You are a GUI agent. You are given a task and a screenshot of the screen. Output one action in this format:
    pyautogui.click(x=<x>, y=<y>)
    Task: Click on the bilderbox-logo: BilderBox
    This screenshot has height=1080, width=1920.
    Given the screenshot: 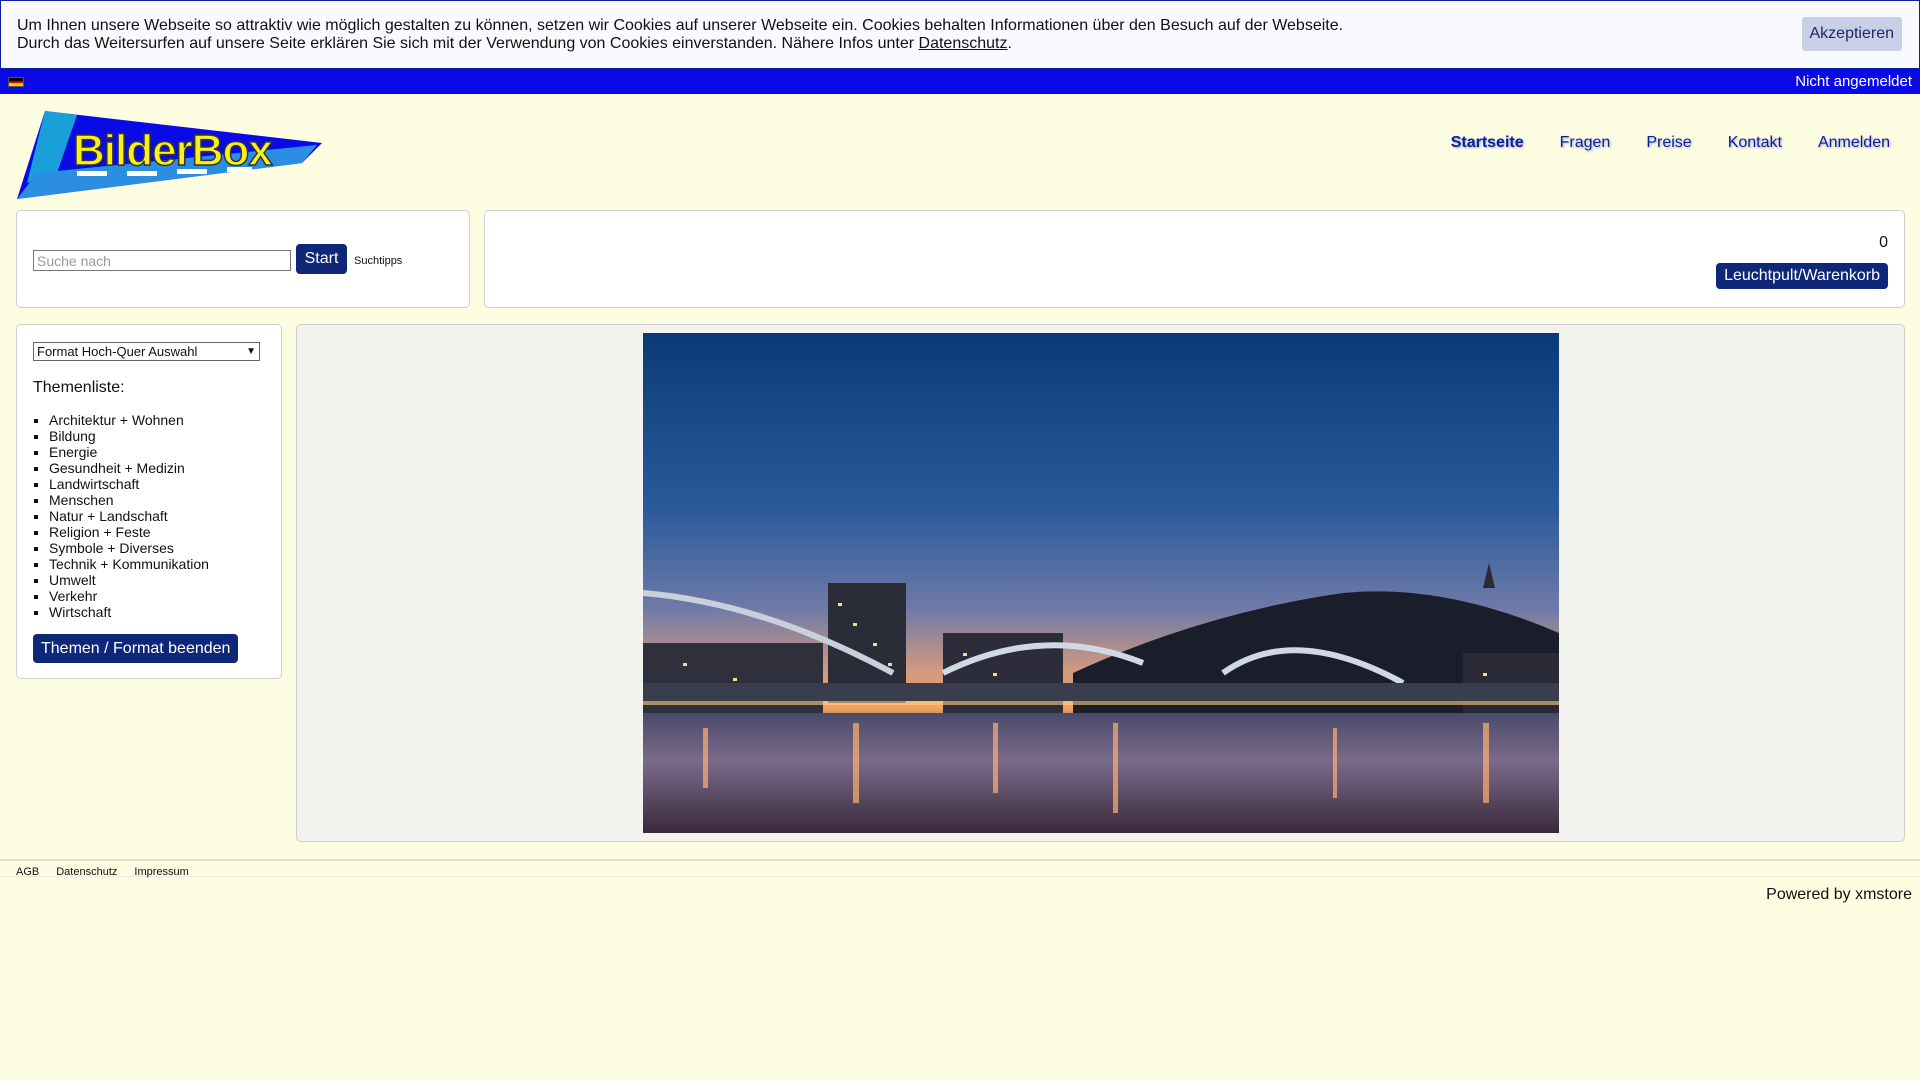 What is the action you would take?
    pyautogui.click(x=169, y=151)
    